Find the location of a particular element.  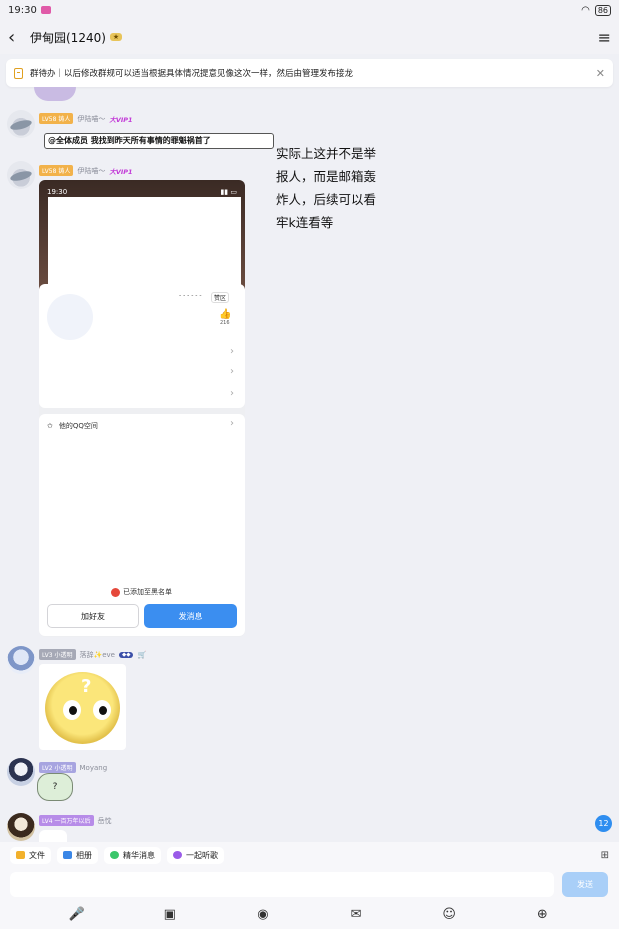

caption-line: 实际上这并不是举 is located at coordinates (326, 153).